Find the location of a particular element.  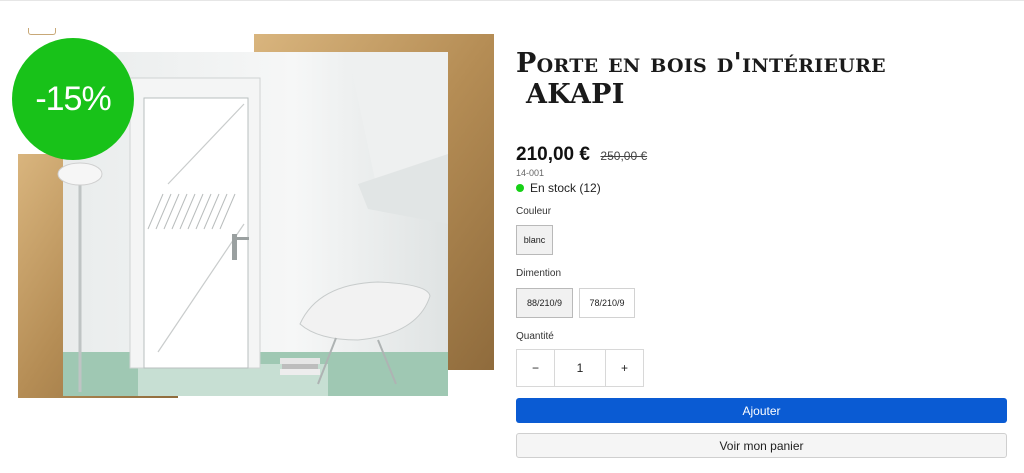

product-title: Porte en bois d'intérieure AKAPI is located at coordinates (762, 79).